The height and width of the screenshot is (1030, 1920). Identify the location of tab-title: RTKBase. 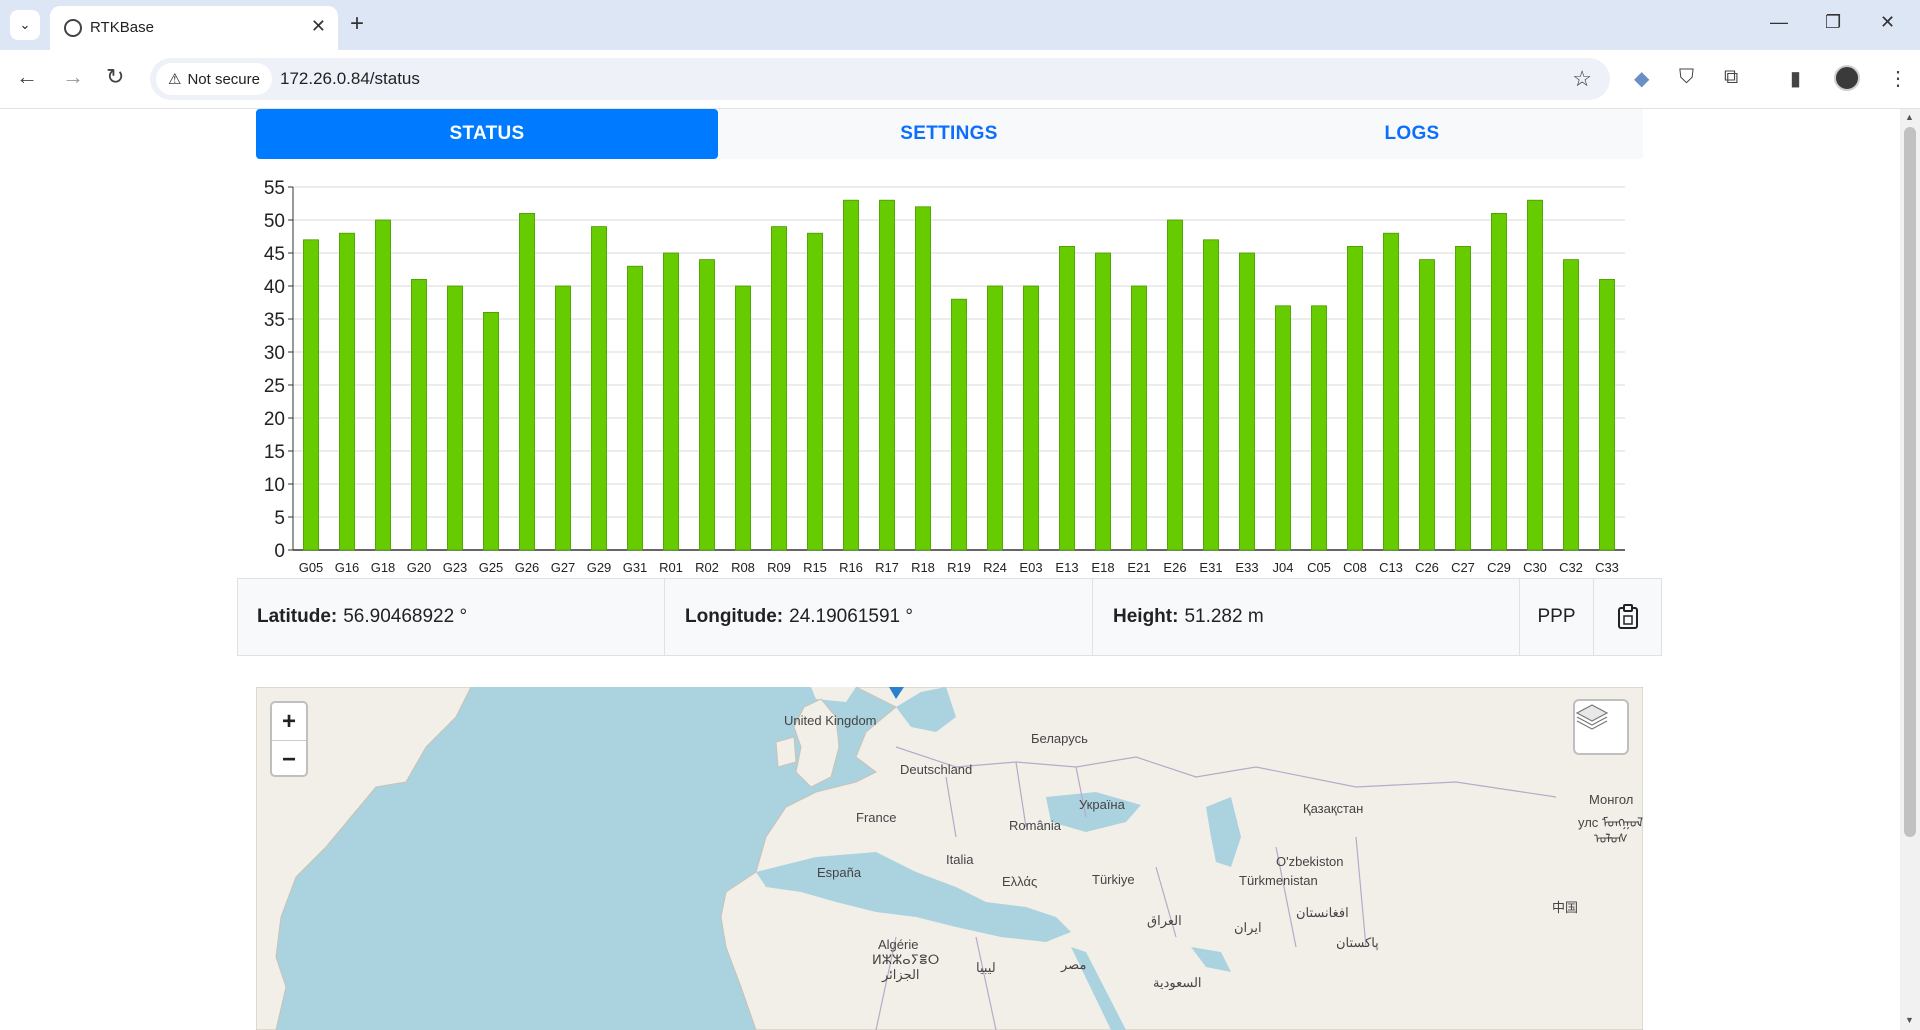
(122, 27).